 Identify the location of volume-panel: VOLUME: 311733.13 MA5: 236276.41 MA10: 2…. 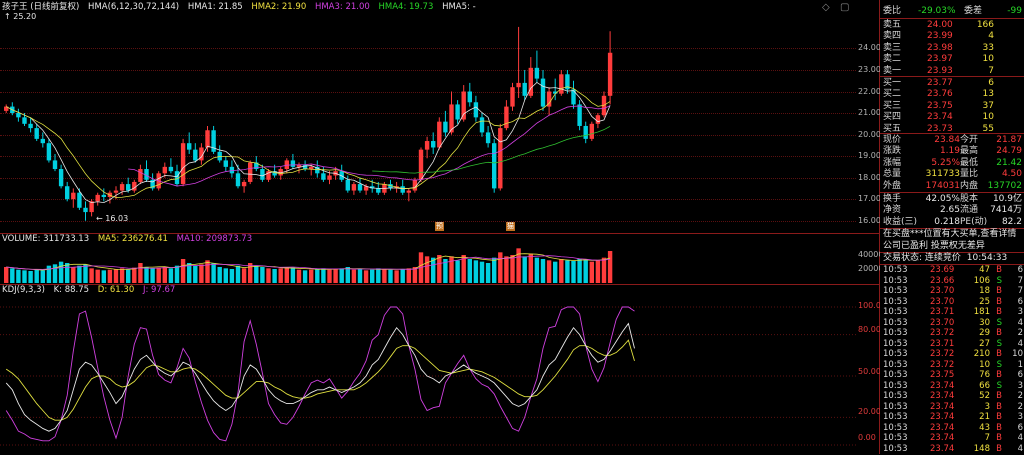
(441, 259).